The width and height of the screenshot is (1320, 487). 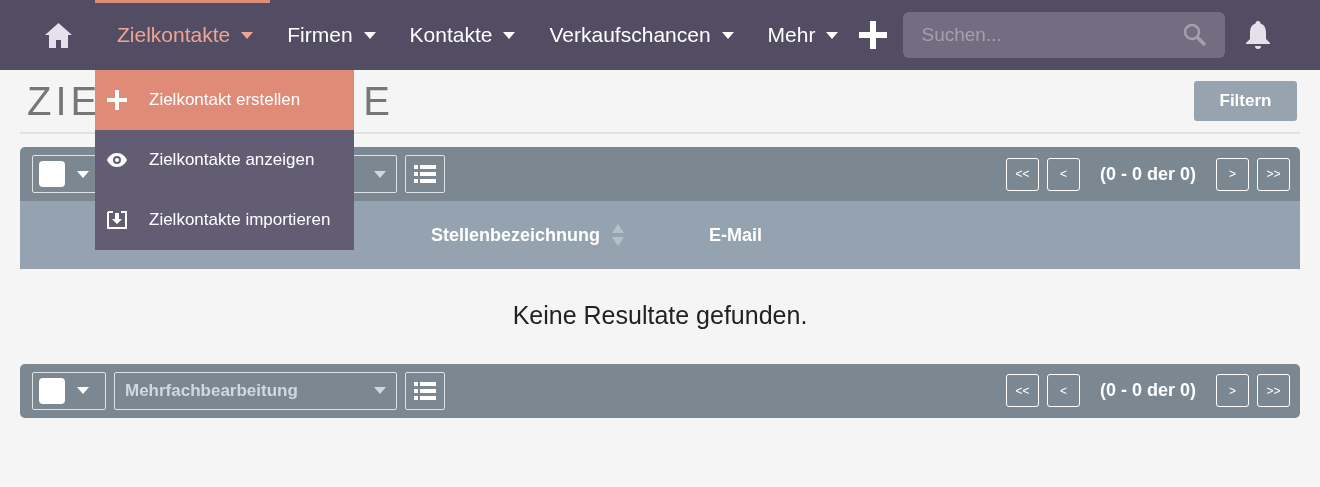 I want to click on empty-message: Keine Resultate gefunden., so click(x=660, y=315).